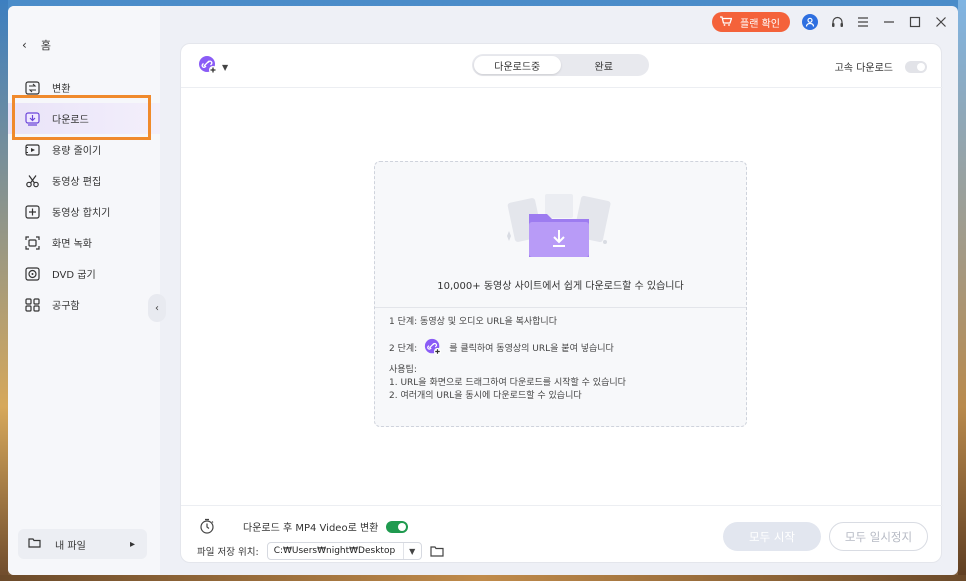  What do you see at coordinates (36, 45) in the screenshot?
I see `home-nav: ‹ 홈` at bounding box center [36, 45].